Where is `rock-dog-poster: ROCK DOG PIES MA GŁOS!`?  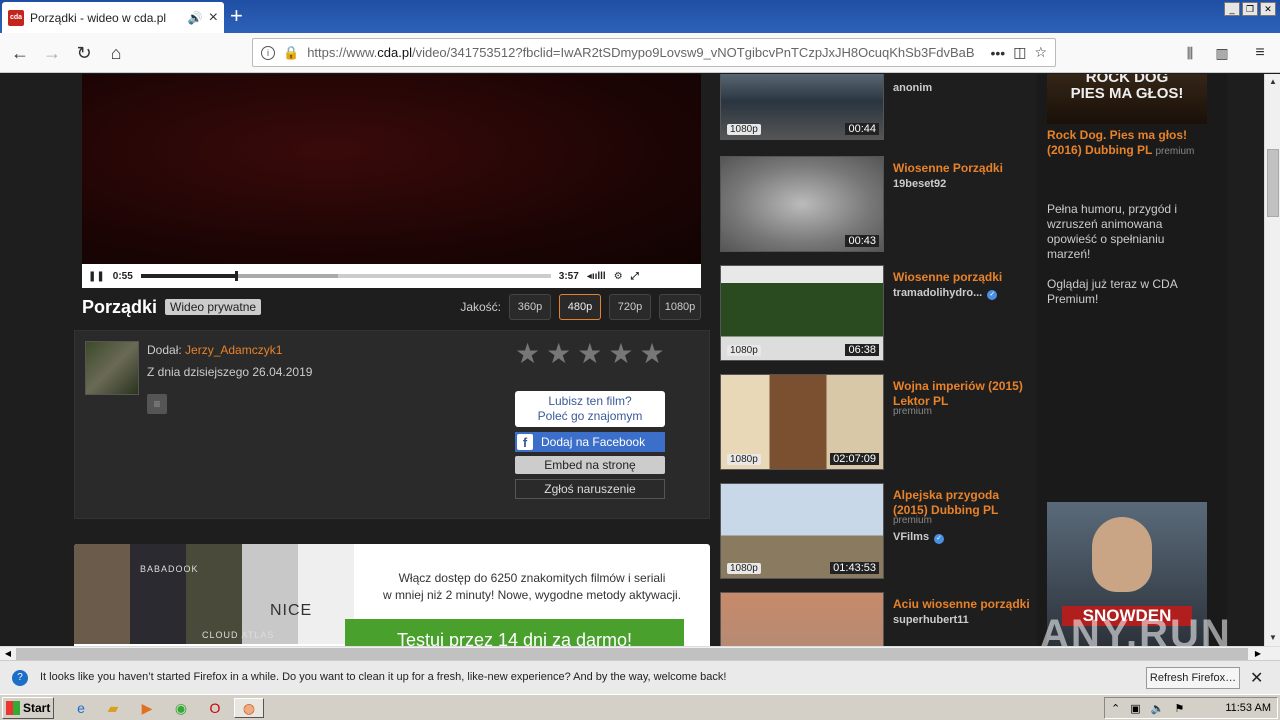
rock-dog-poster: ROCK DOG PIES MA GŁOS! is located at coordinates (1127, 99).